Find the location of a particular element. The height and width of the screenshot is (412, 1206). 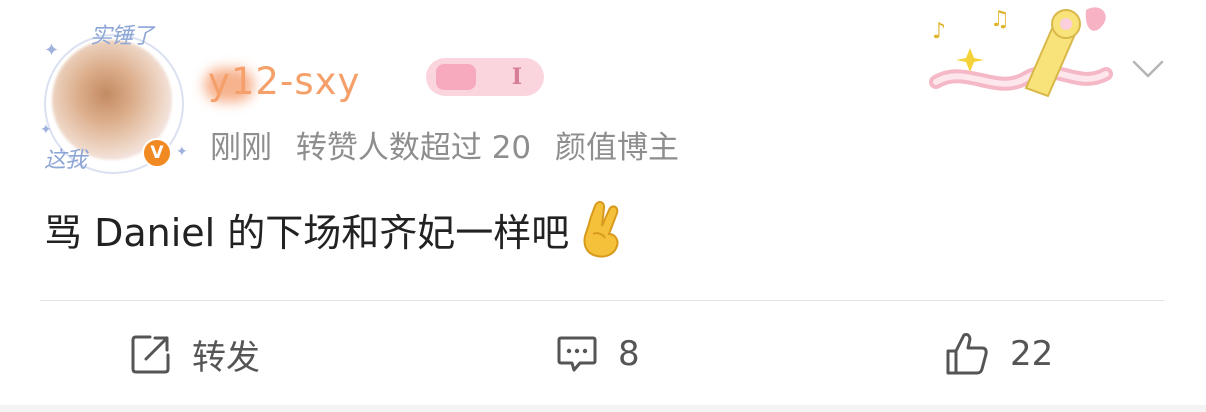

member-badge: I is located at coordinates (485, 77).